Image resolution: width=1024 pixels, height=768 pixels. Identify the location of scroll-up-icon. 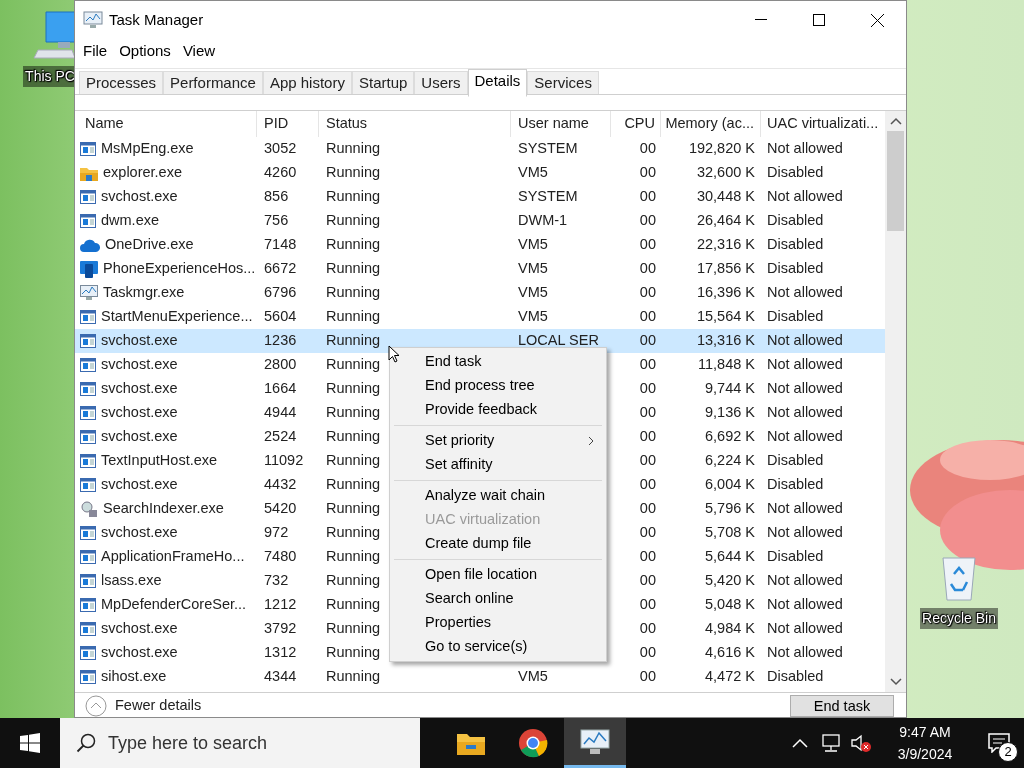
(895, 121).